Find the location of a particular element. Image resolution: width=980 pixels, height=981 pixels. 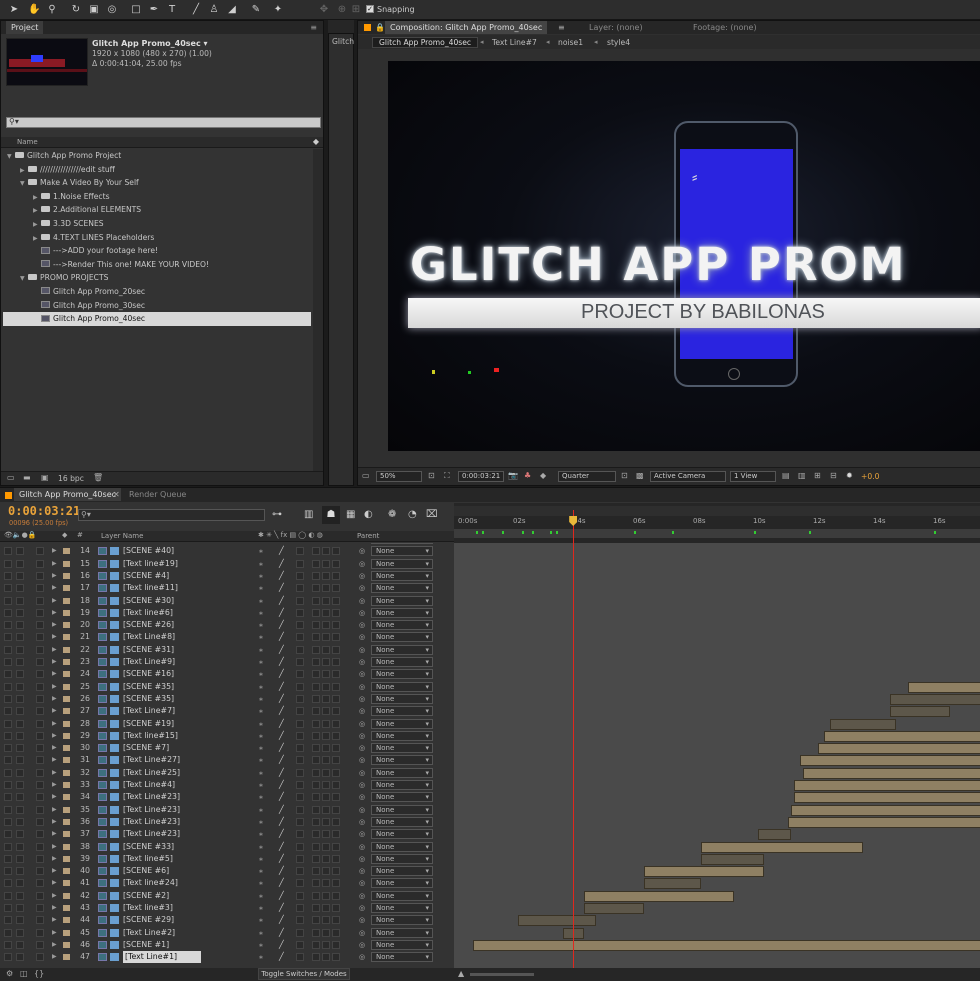

layer-name: [Text line#3] is located at coordinates (148, 908).